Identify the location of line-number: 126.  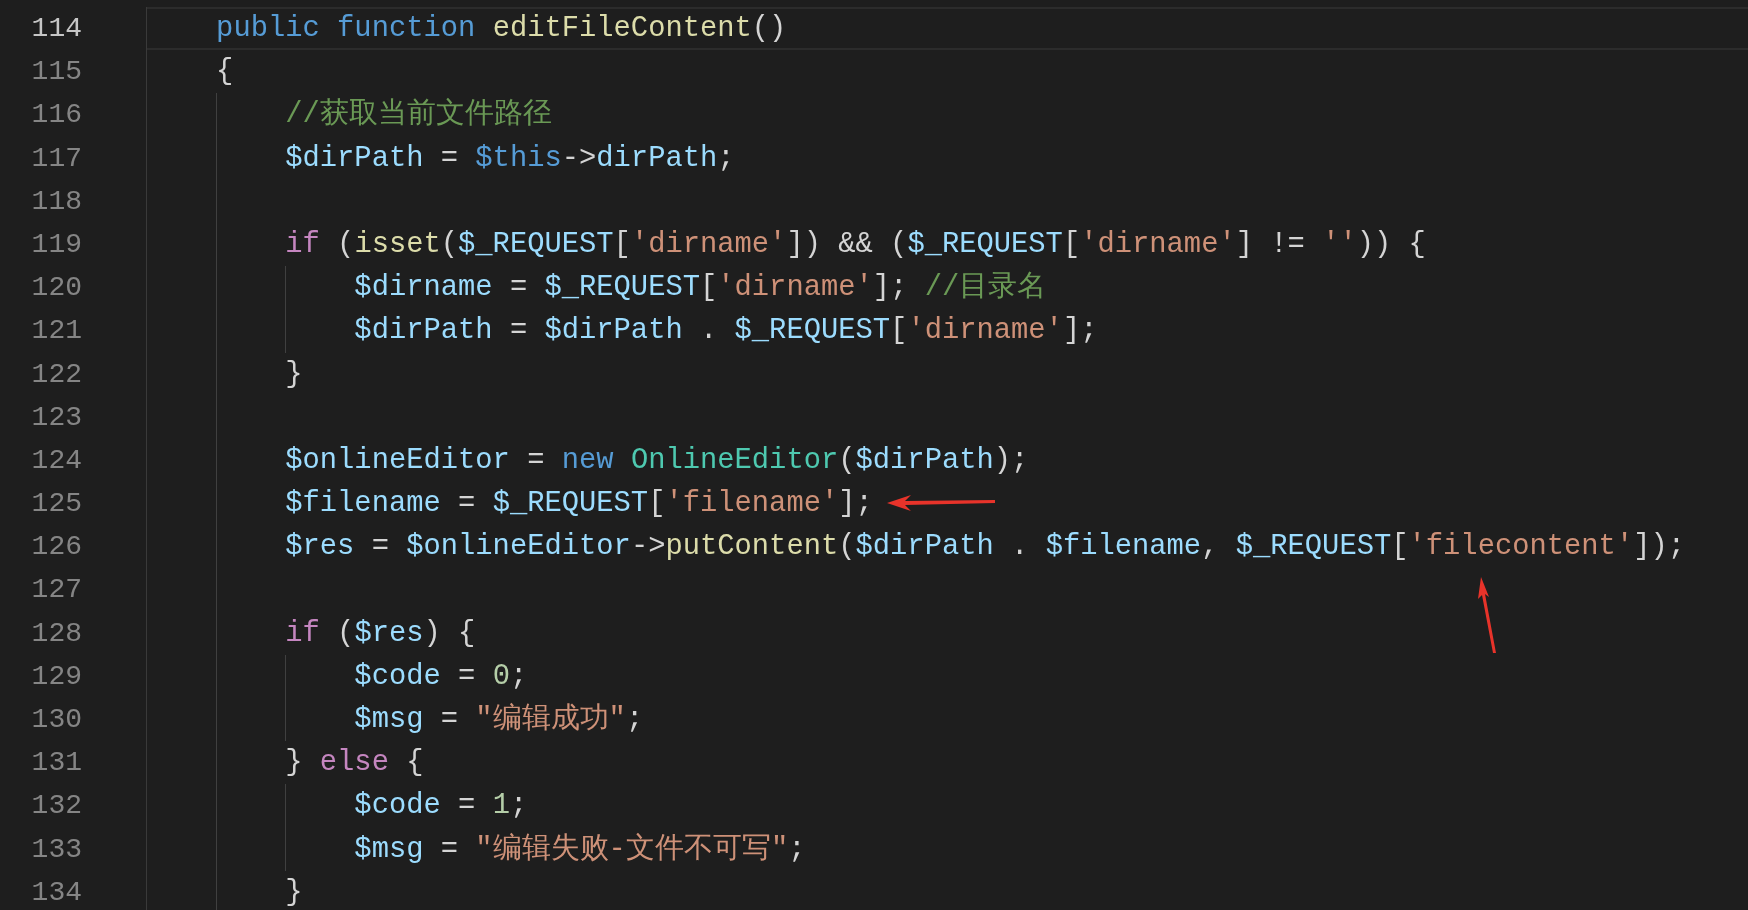
(73, 547).